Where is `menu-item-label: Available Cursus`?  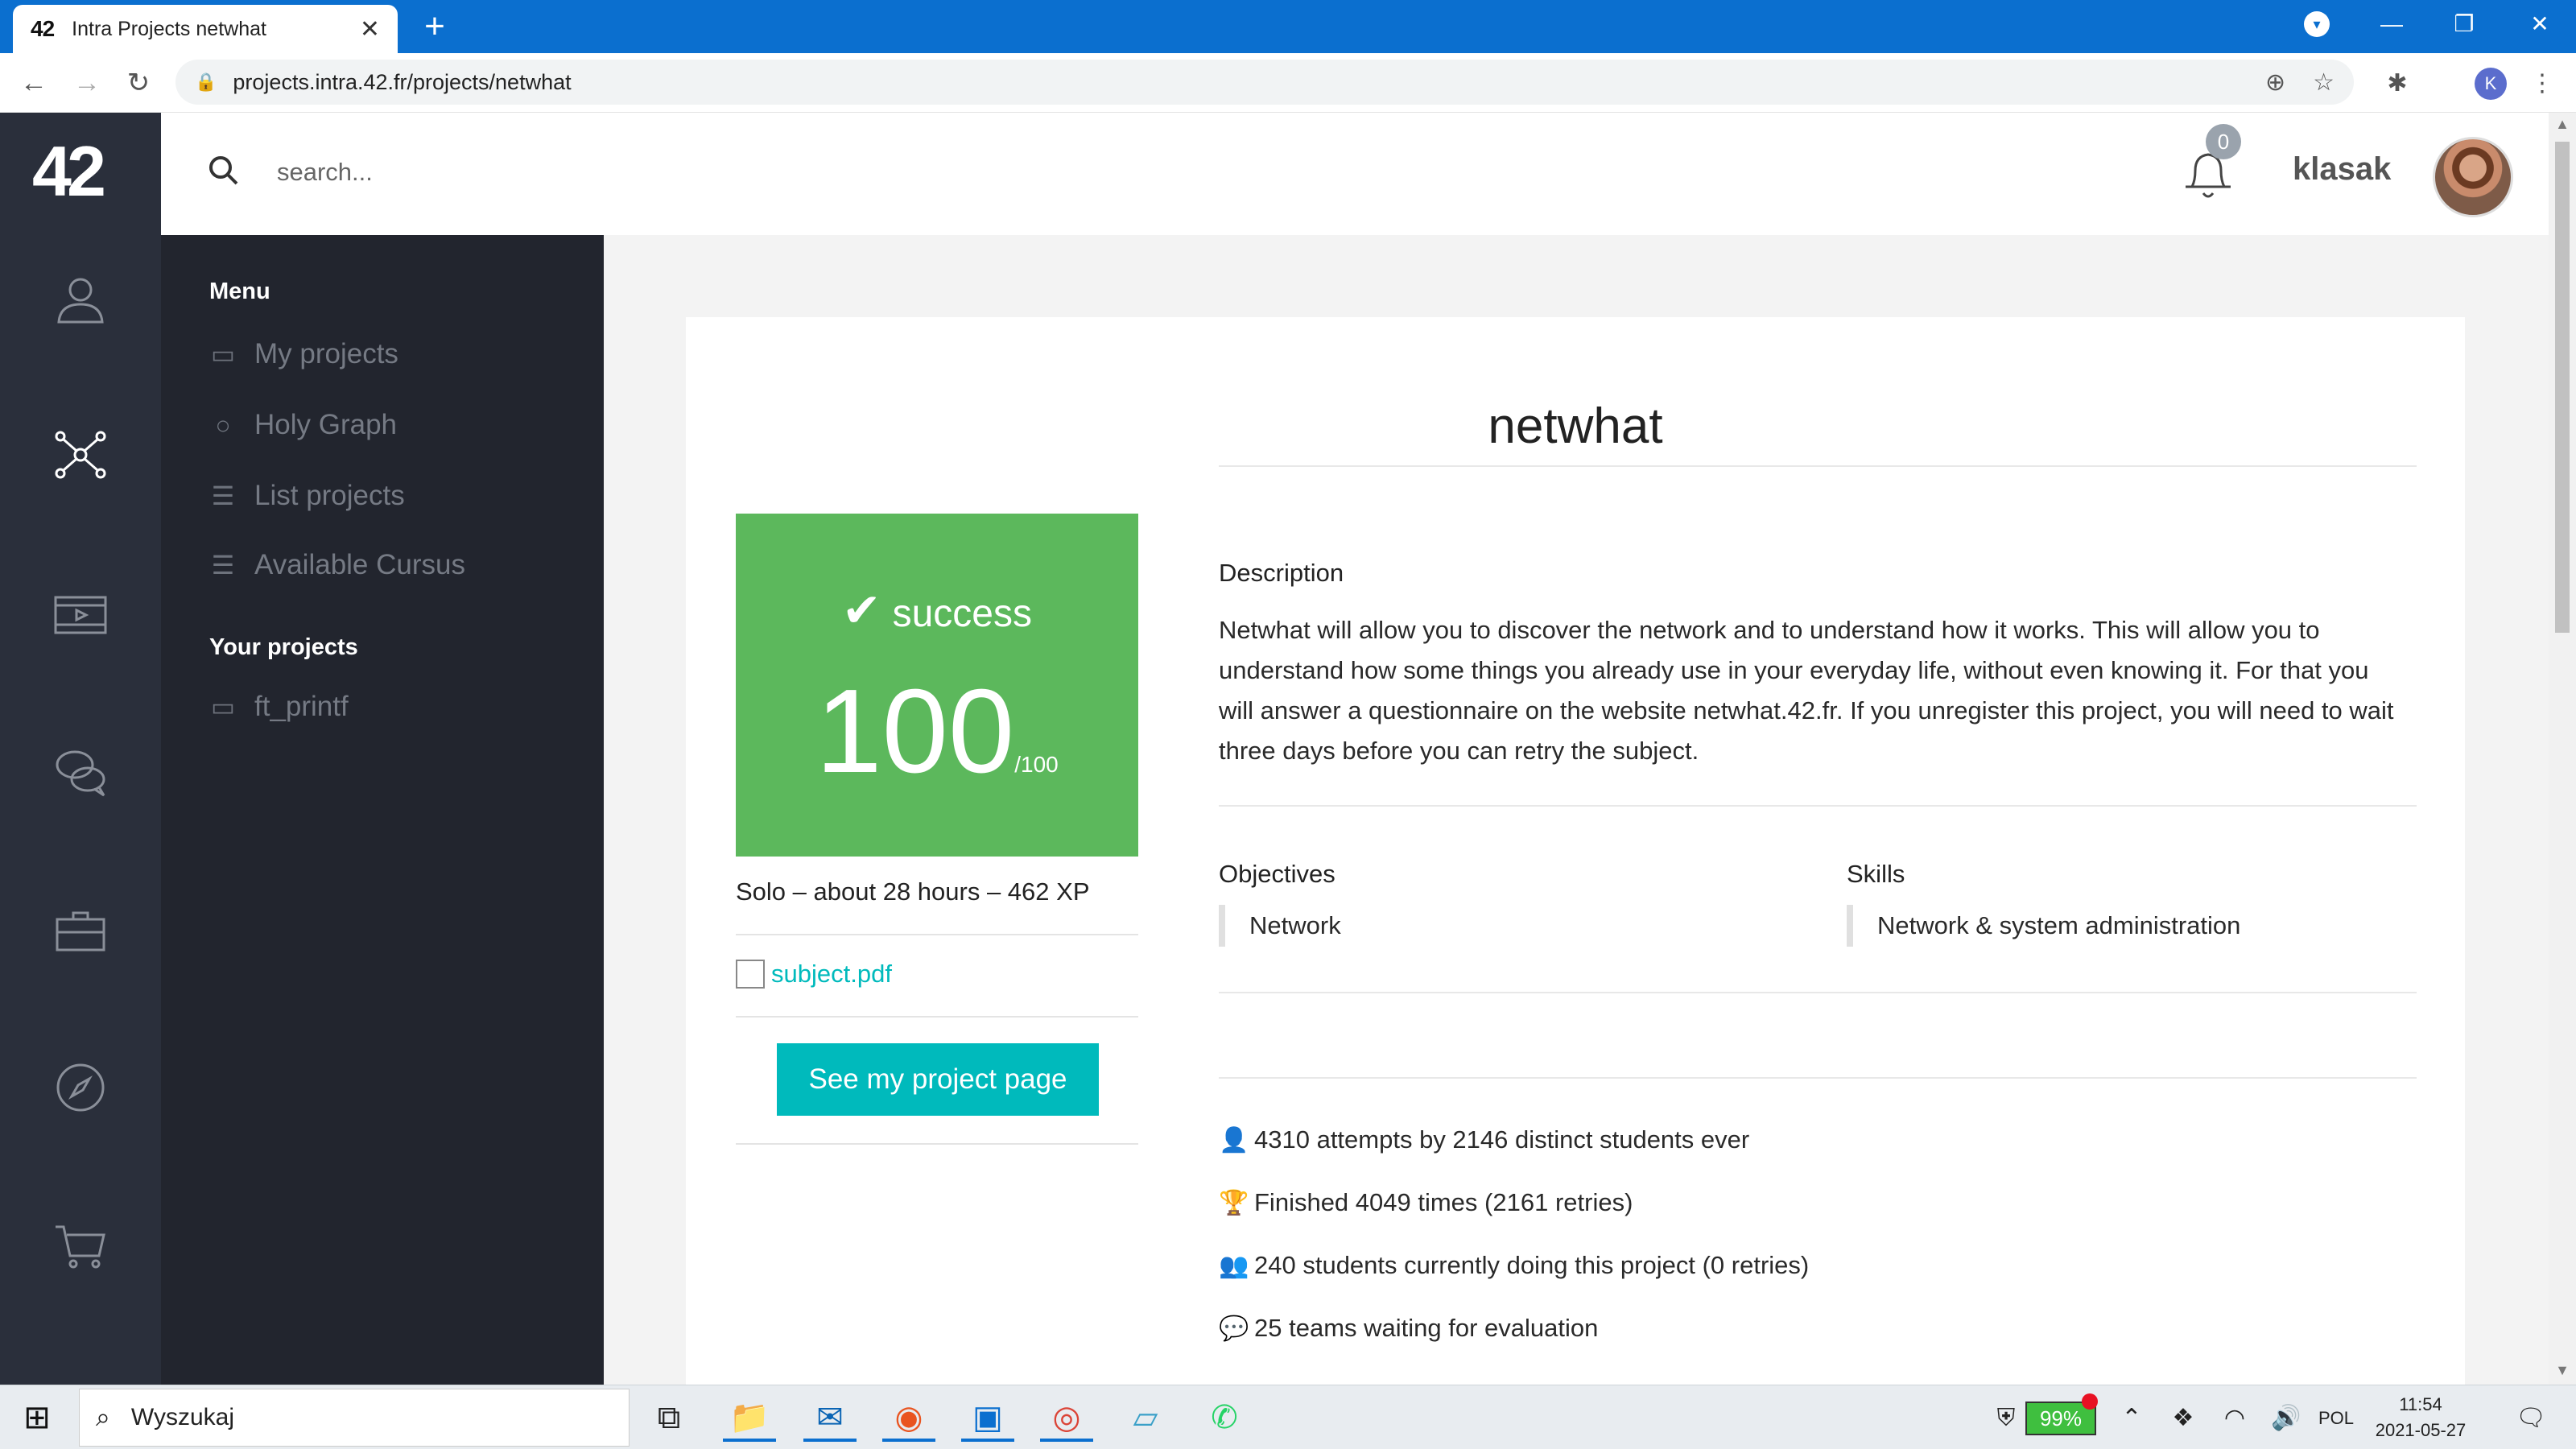 menu-item-label: Available Cursus is located at coordinates (359, 564).